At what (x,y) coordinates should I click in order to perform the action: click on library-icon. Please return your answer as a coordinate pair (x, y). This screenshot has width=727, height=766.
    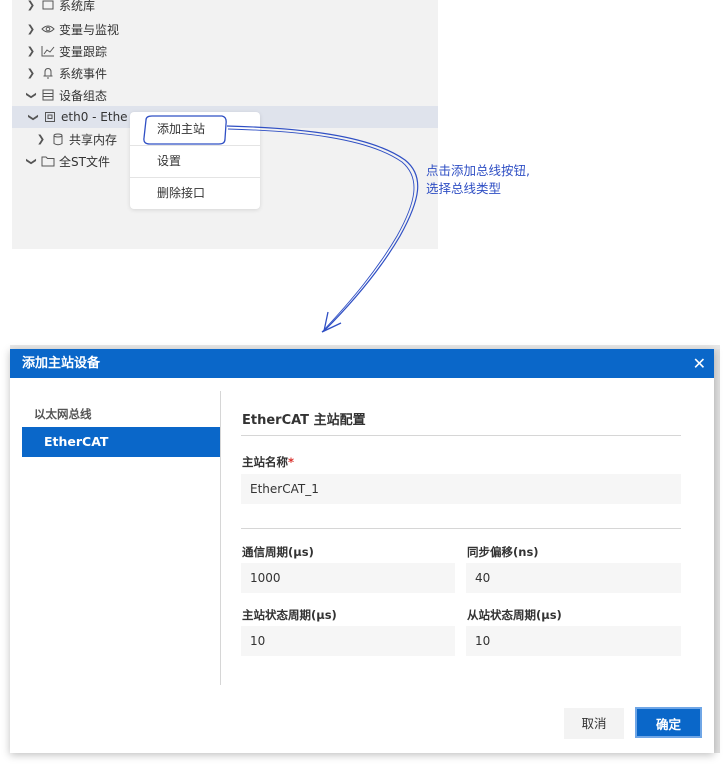
    Looking at the image, I should click on (48, 6).